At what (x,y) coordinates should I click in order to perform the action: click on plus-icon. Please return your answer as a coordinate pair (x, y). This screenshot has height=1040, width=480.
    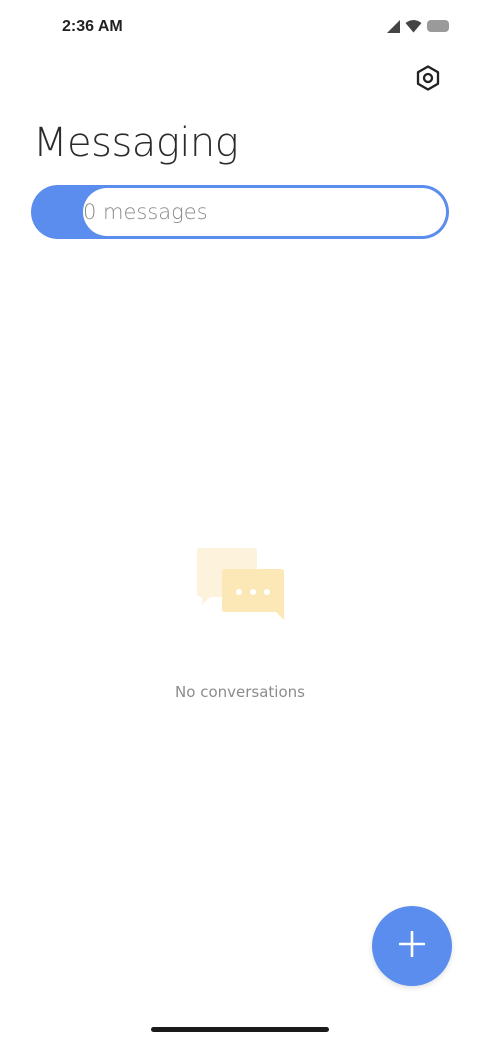
    Looking at the image, I should click on (412, 946).